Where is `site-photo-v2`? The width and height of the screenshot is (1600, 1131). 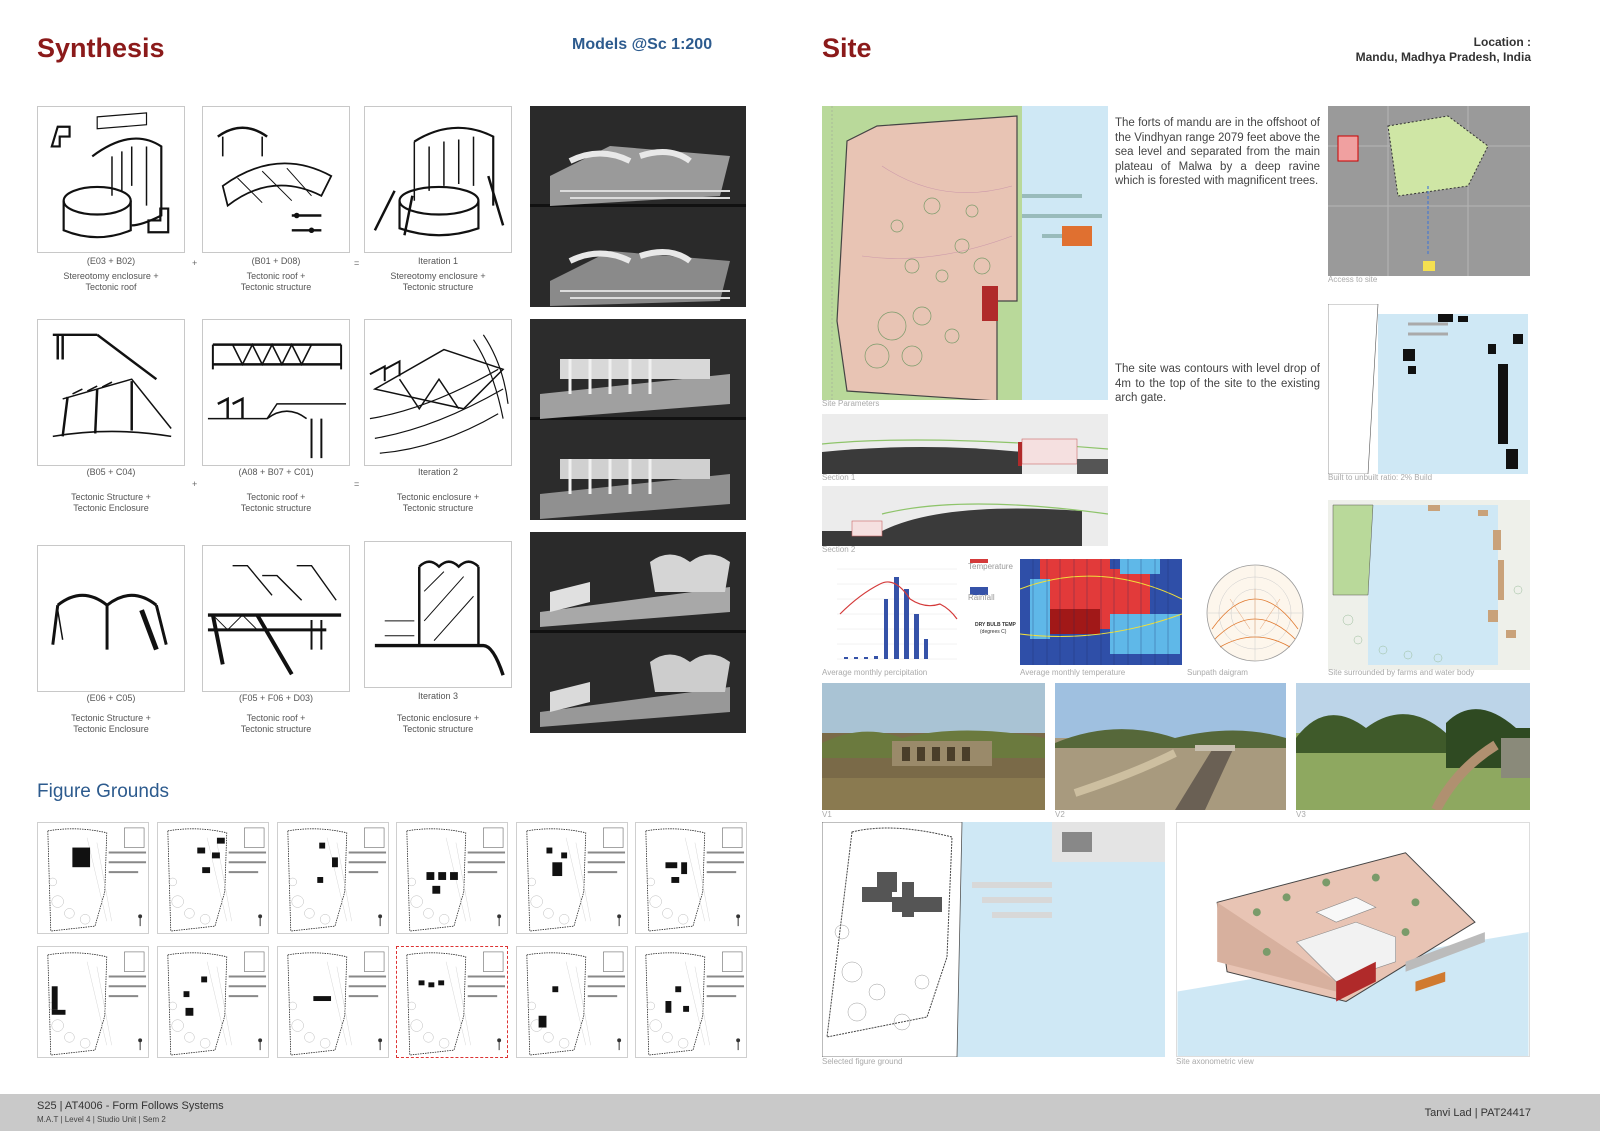
site-photo-v2 is located at coordinates (1170, 746).